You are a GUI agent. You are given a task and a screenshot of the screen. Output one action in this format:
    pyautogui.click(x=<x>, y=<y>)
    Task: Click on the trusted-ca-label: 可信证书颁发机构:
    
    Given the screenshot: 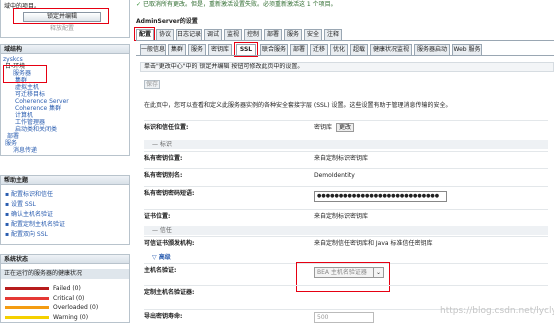 What is the action you would take?
    pyautogui.click(x=169, y=243)
    